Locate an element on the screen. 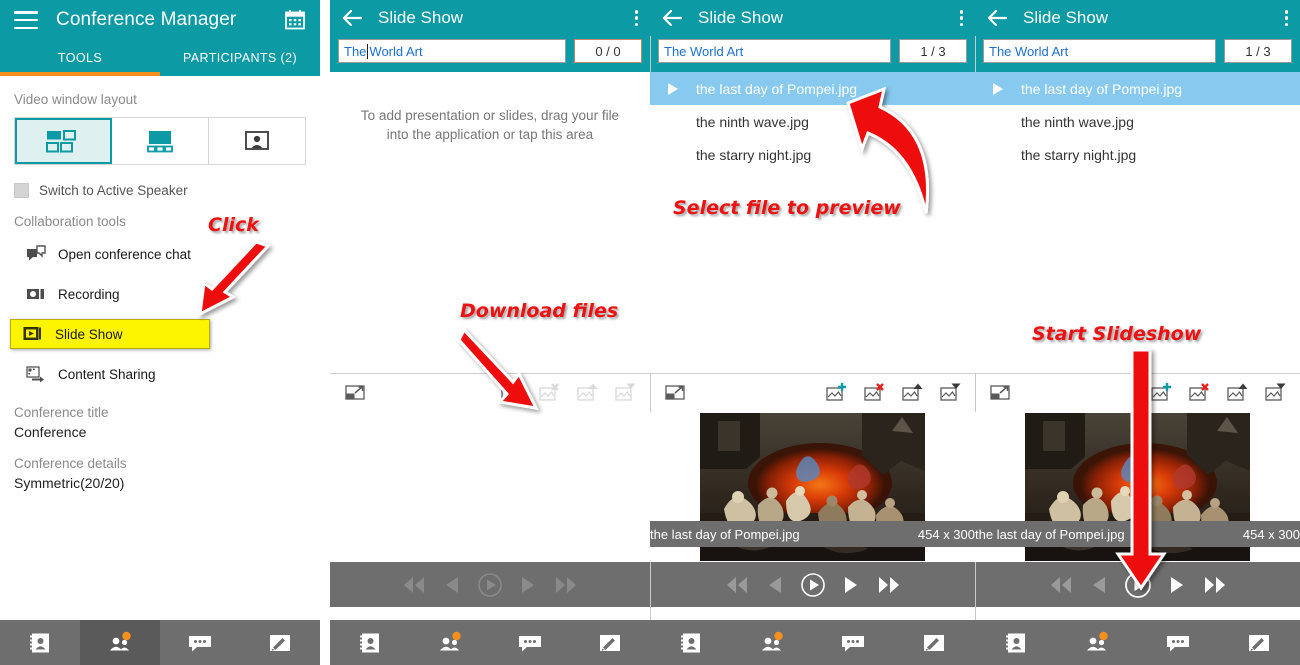  tool-recording: Recording is located at coordinates (160, 294).